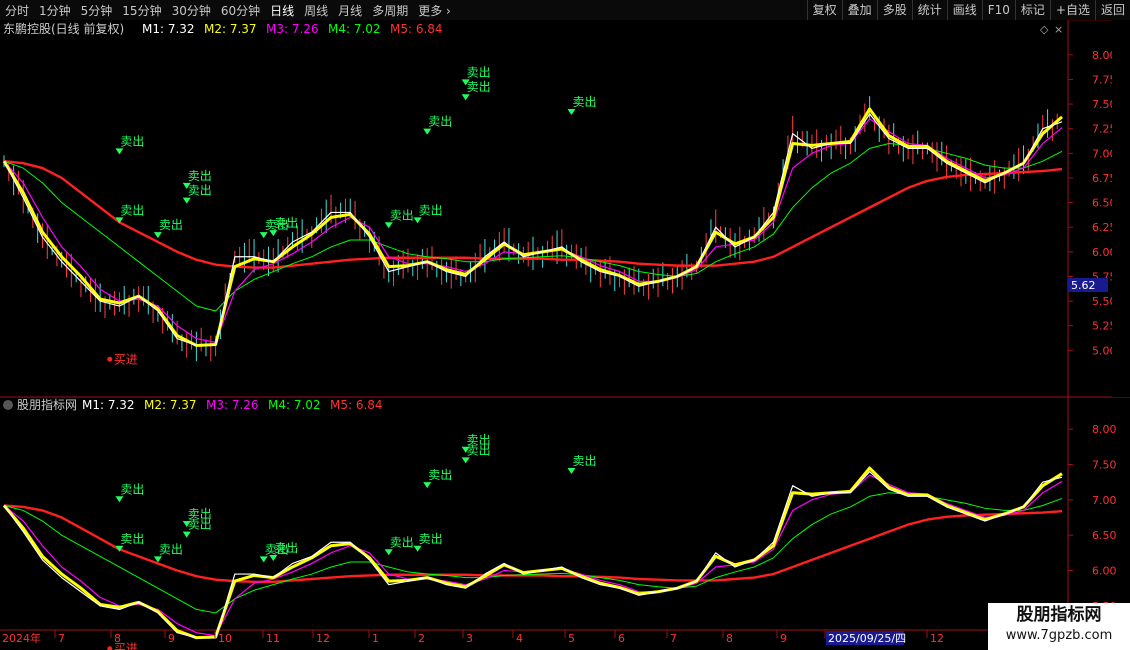  I want to click on indicator-axis: 8.007.507.006.506.005.50, so click(1092, 518).